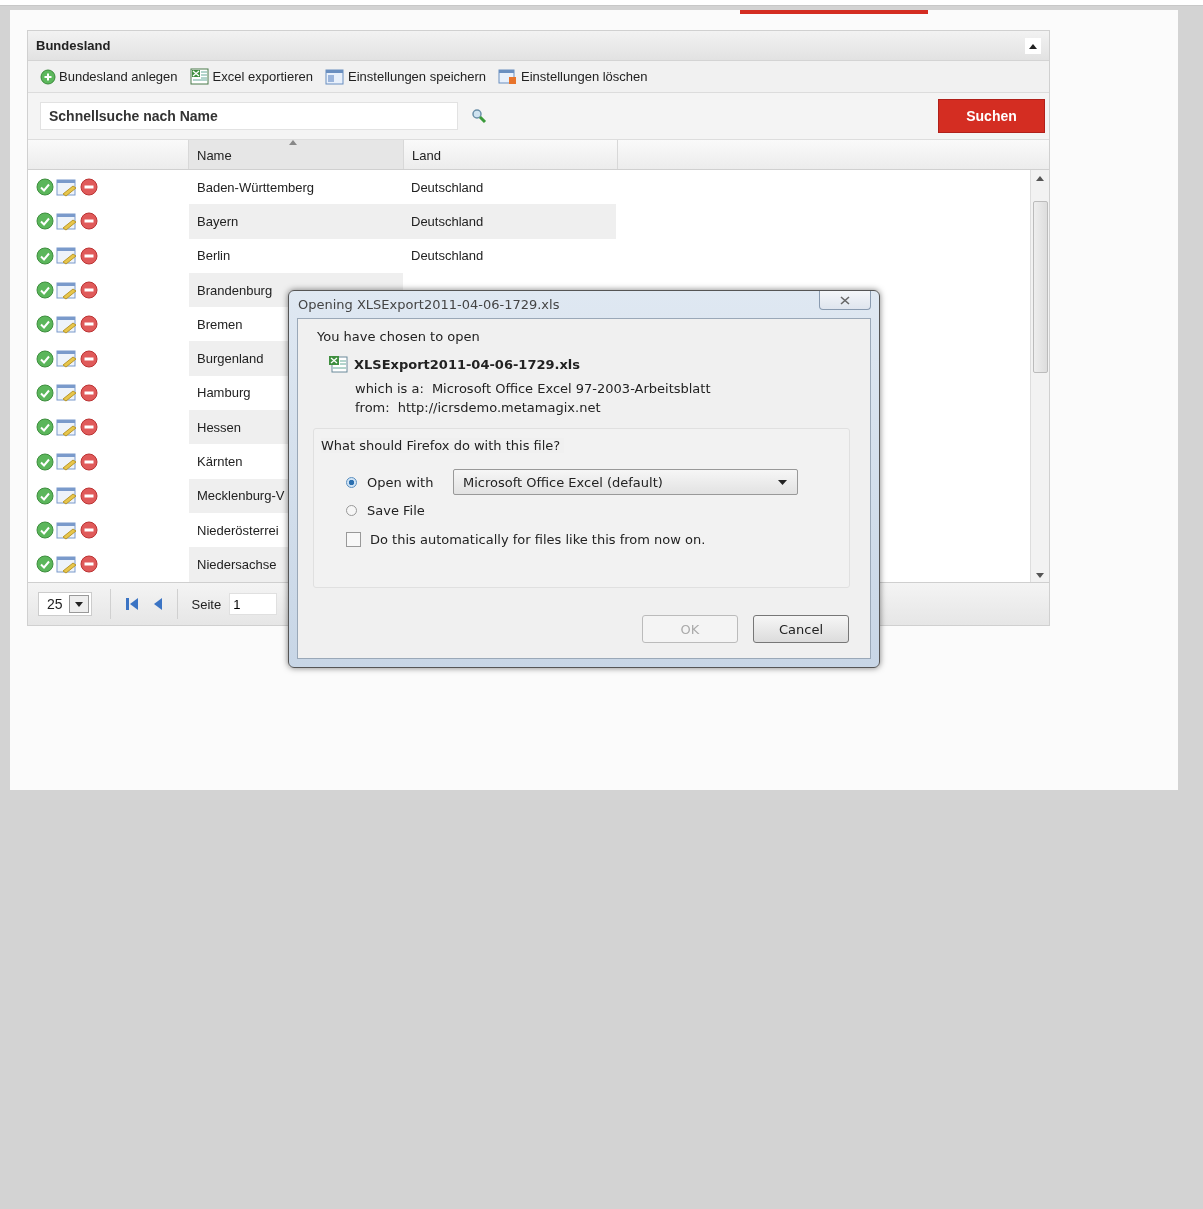 This screenshot has height=1209, width=1203. I want to click on page-field: 1, so click(253, 604).